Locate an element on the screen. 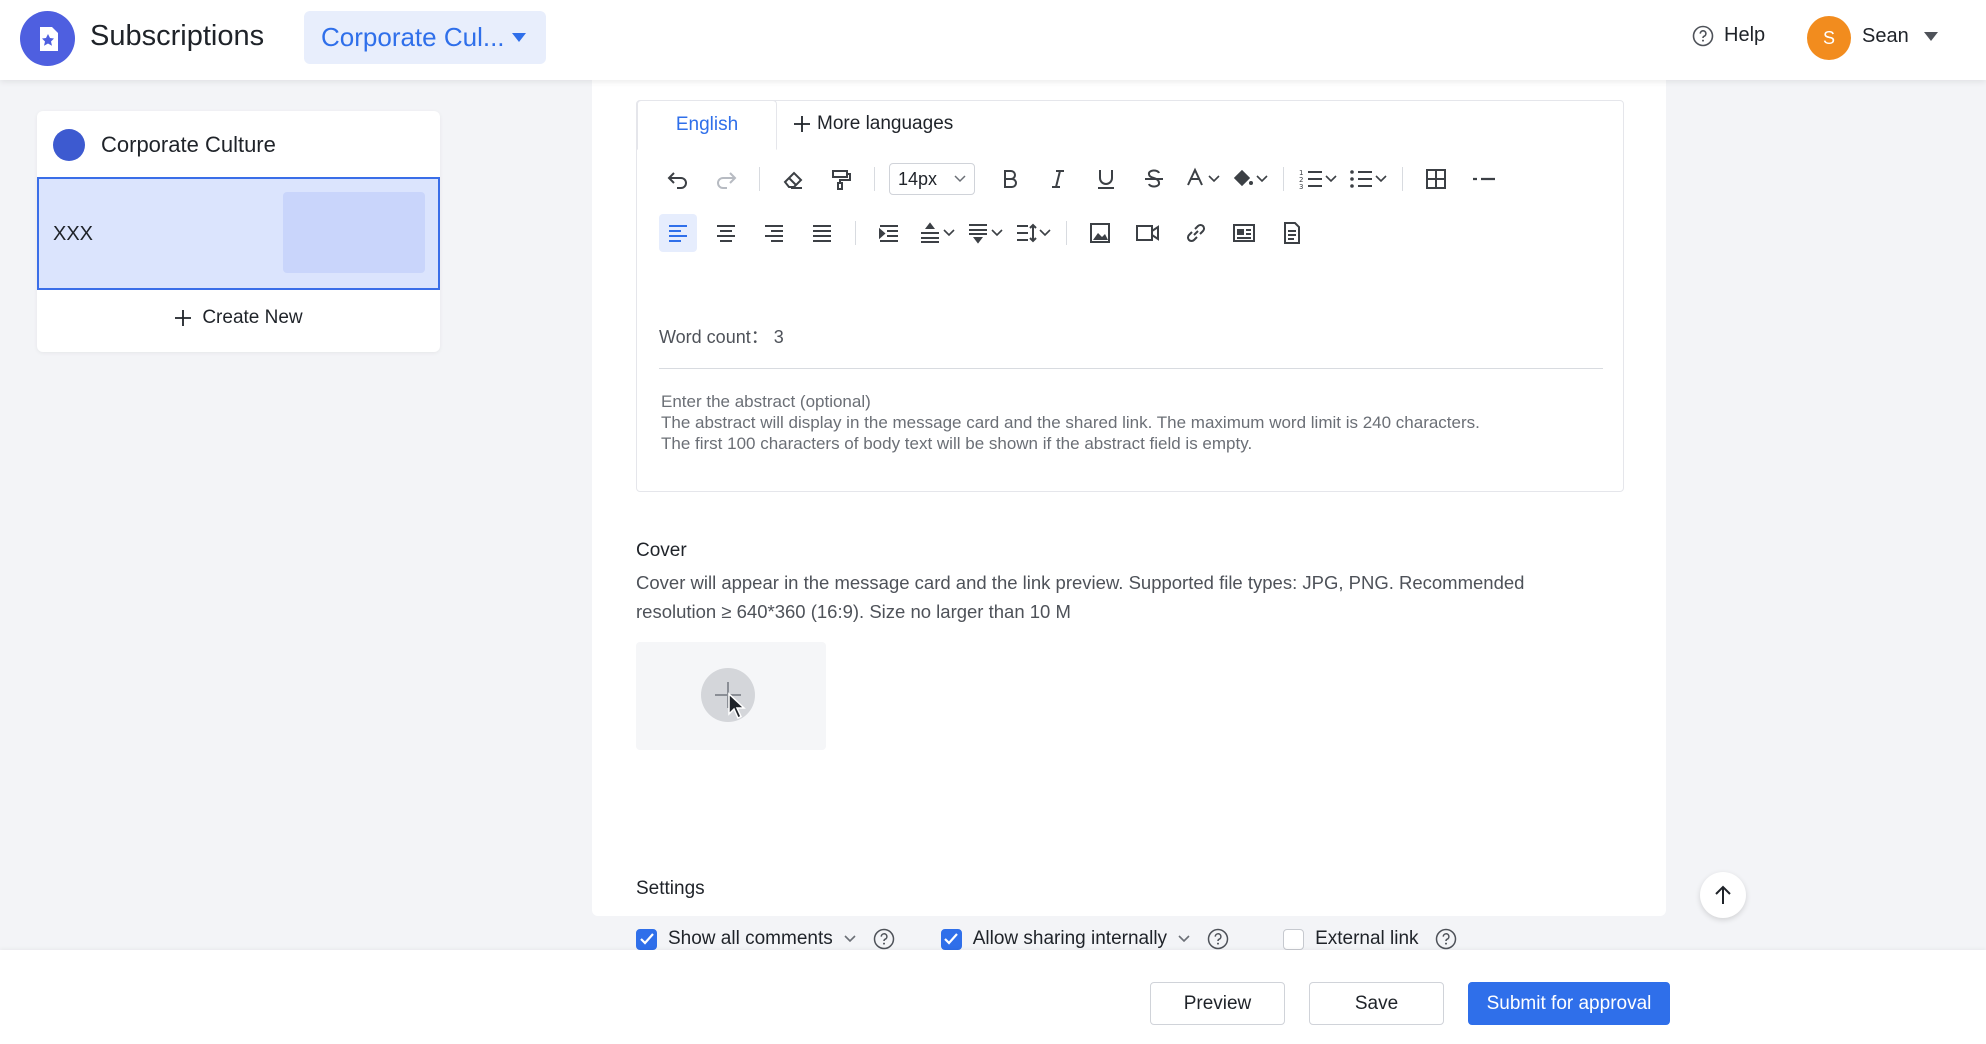 The image size is (1986, 1044). link-icon is located at coordinates (1196, 233).